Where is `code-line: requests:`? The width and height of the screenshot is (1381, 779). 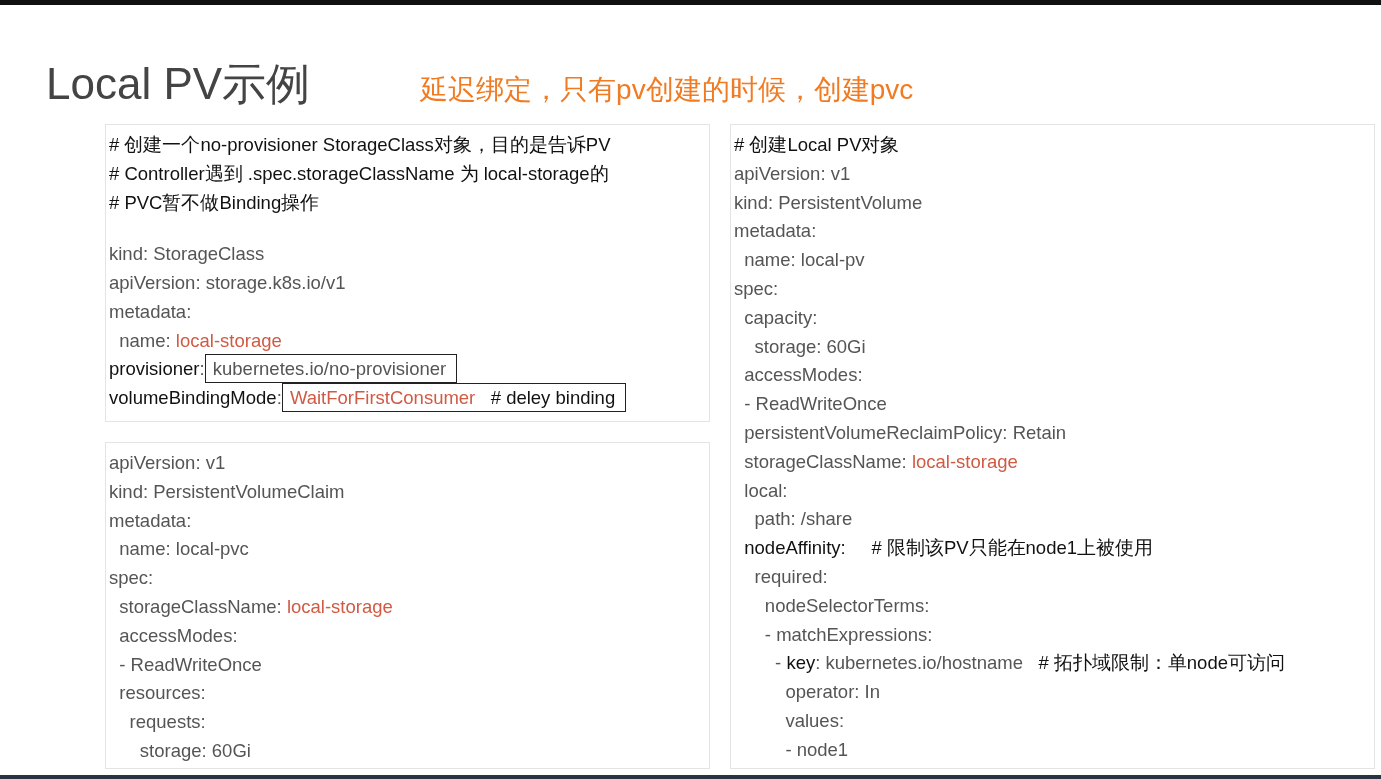 code-line: requests: is located at coordinates (167, 722).